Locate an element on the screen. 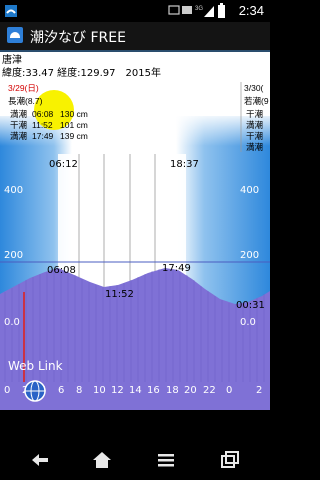  system-nav-bar is located at coordinates (135, 460).